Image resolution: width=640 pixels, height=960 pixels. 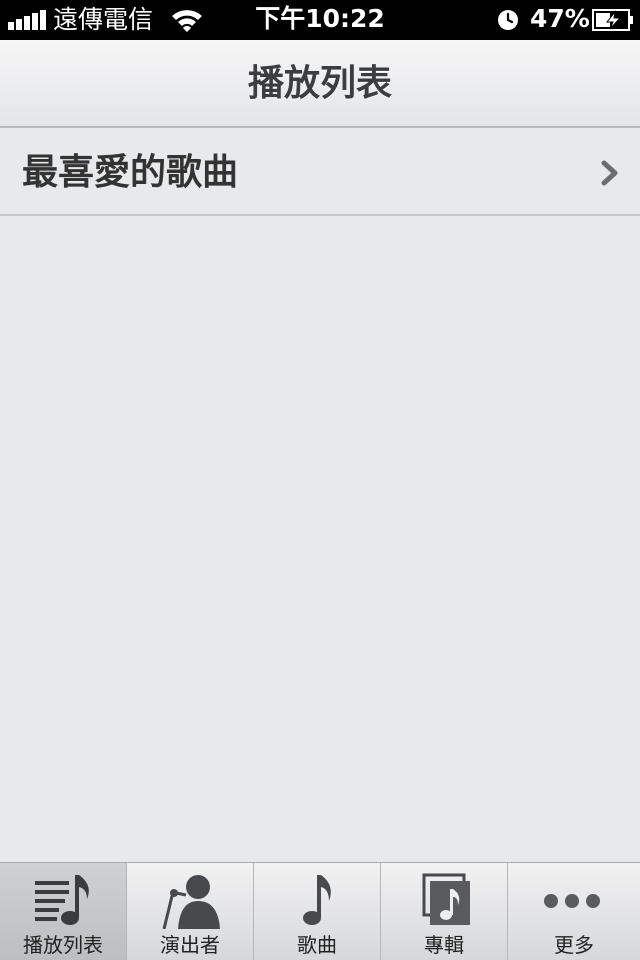 What do you see at coordinates (317, 945) in the screenshot?
I see `tab-label: 歌曲` at bounding box center [317, 945].